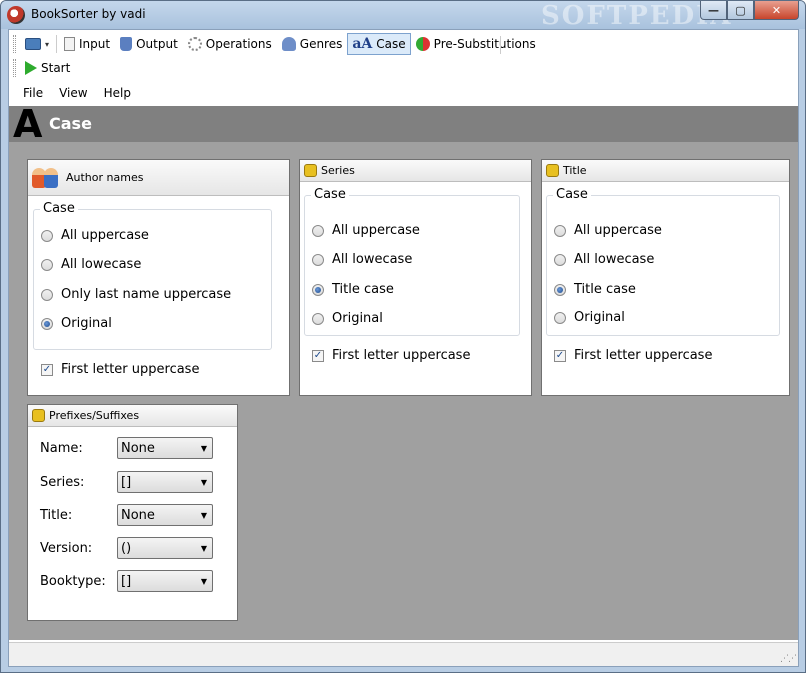 The image size is (806, 673). What do you see at coordinates (165, 548) in the screenshot?
I see `version-select: () ▼` at bounding box center [165, 548].